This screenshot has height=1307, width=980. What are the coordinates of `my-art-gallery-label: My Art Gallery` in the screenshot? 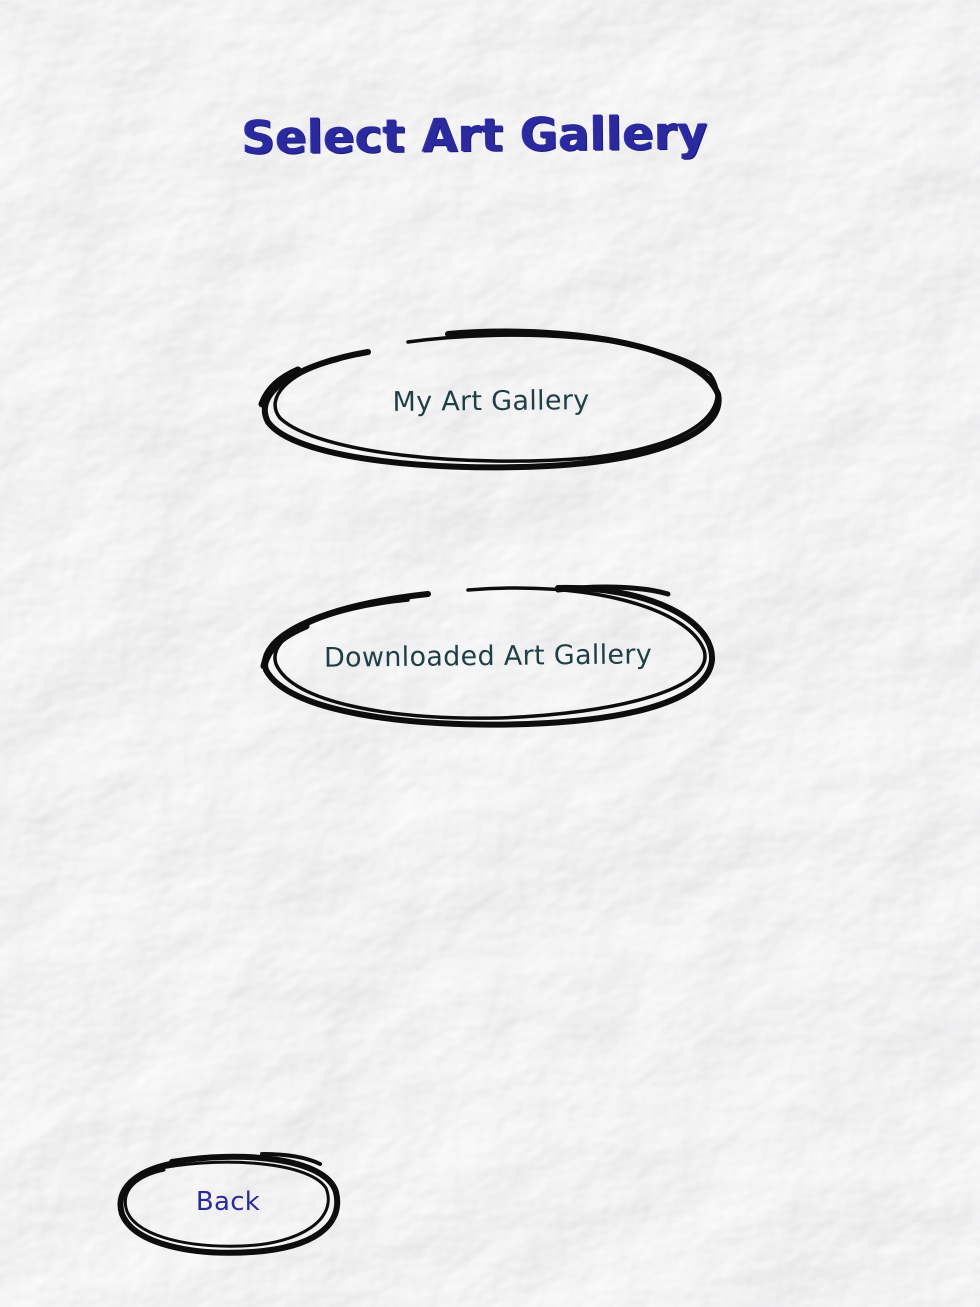 It's located at (491, 401).